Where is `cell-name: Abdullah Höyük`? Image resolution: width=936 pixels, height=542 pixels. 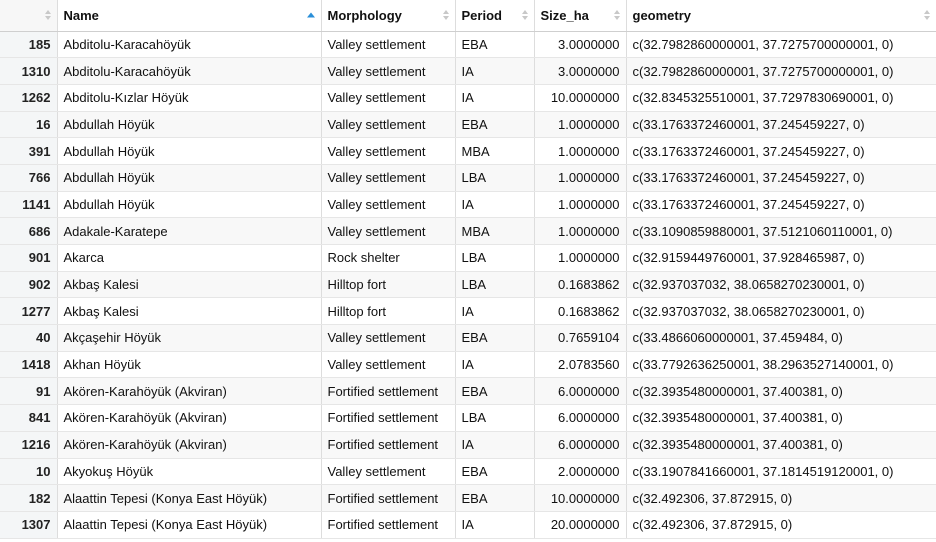 cell-name: Abdullah Höyük is located at coordinates (189, 178).